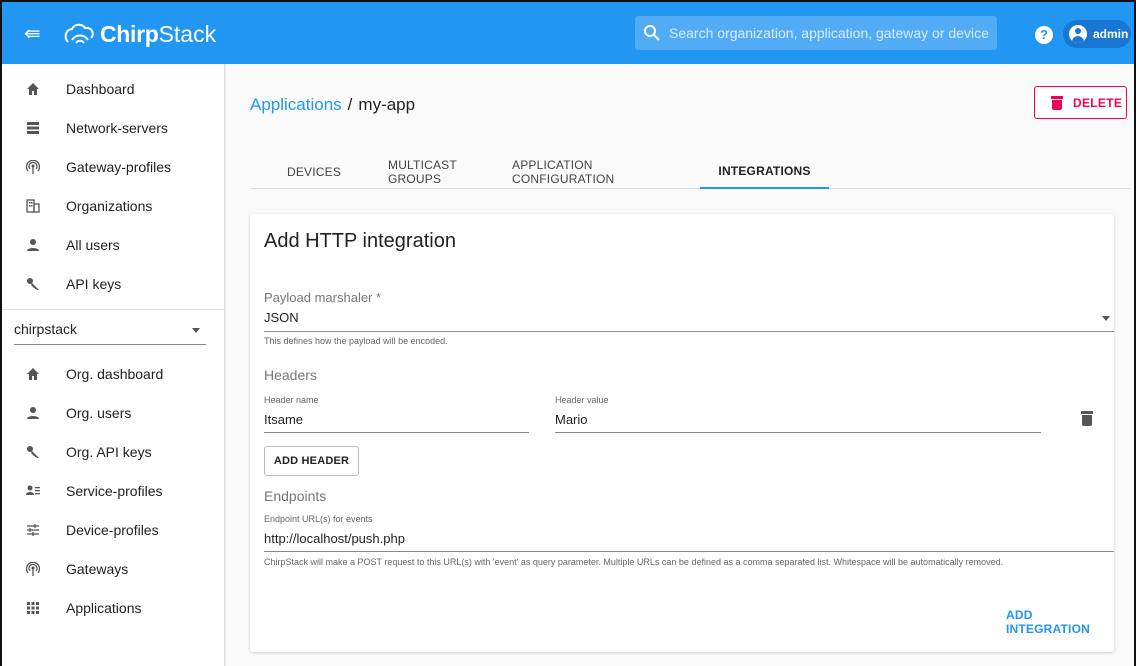  I want to click on sidebar-item-gateways: Gateways, so click(113, 568).